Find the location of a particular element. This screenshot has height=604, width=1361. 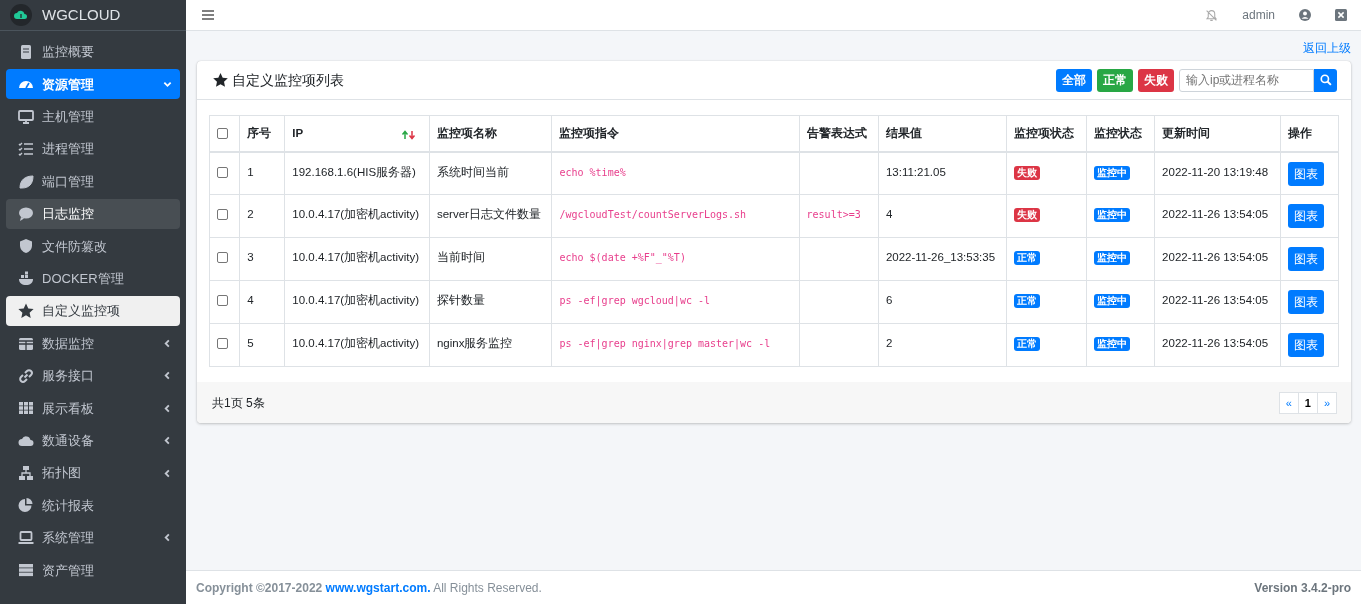

sidebar-item: 监控概要 is located at coordinates (93, 52).